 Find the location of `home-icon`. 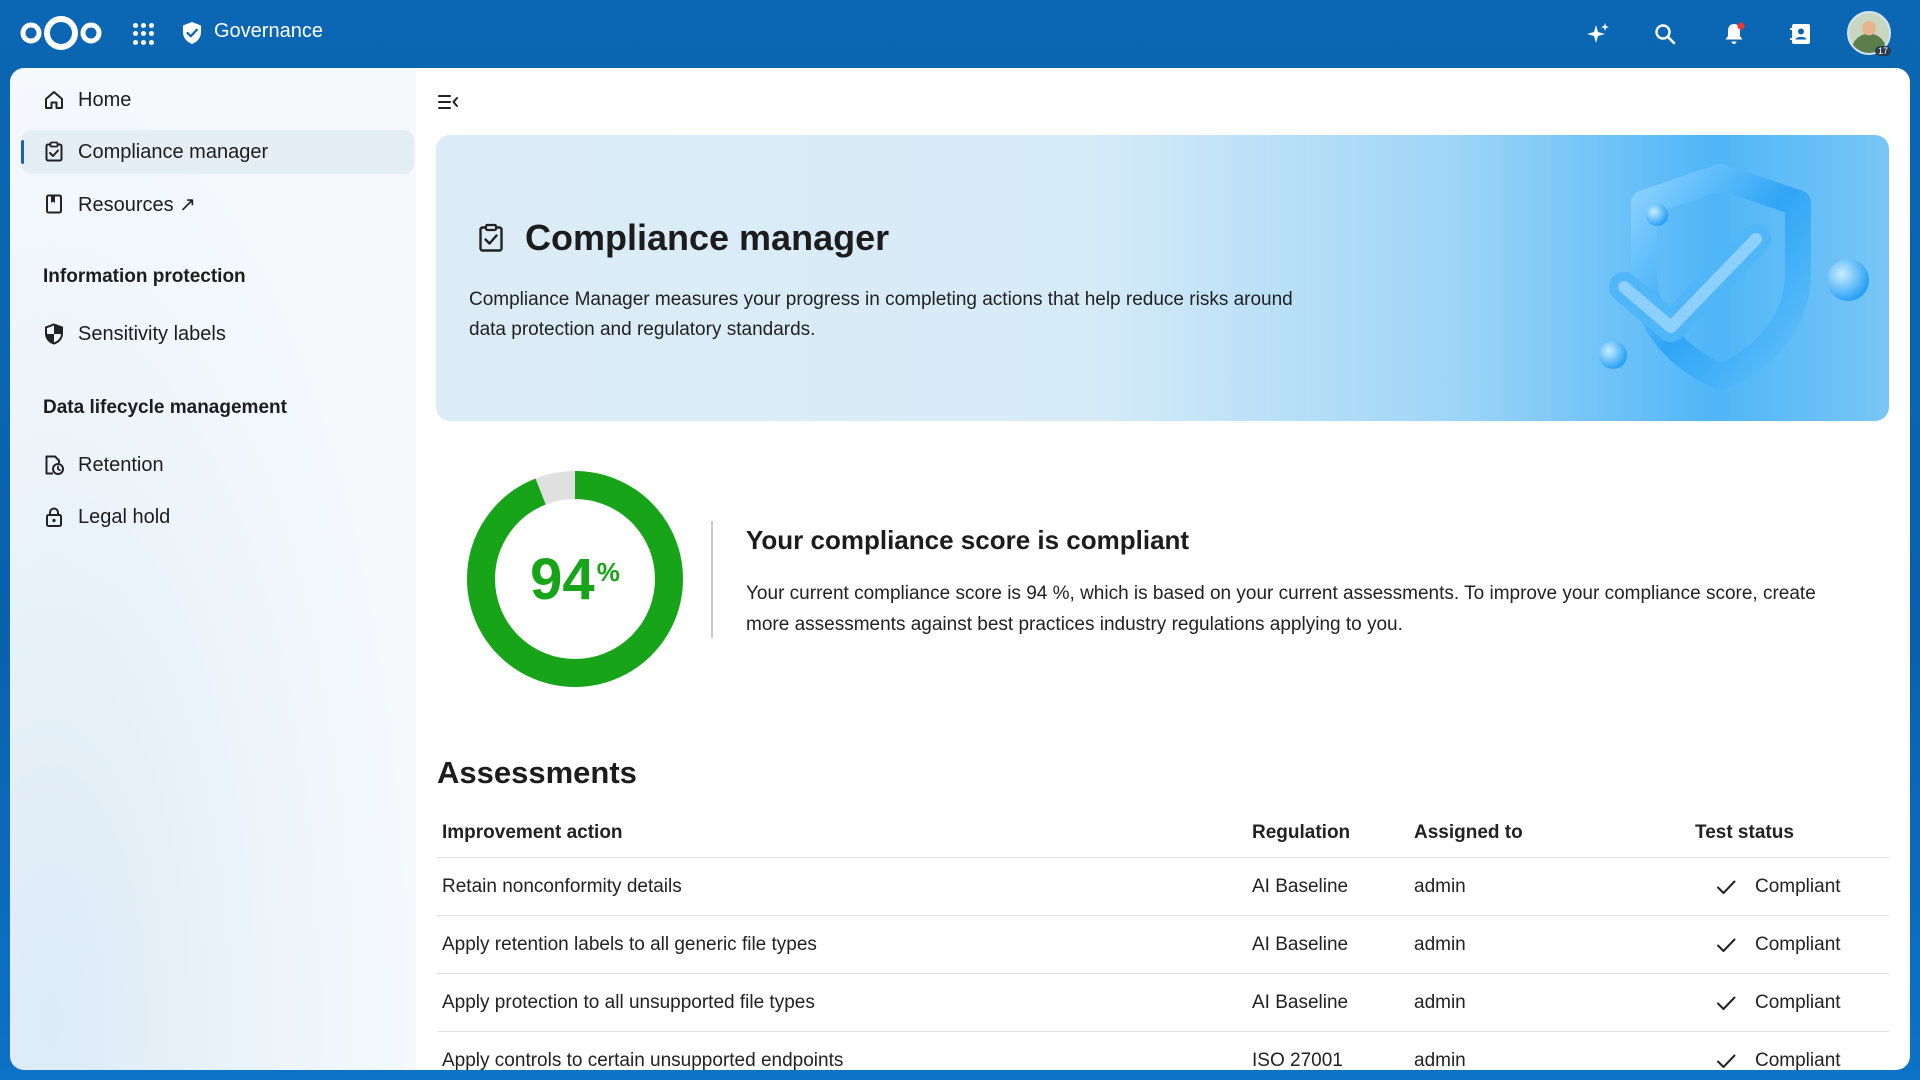

home-icon is located at coordinates (54, 100).